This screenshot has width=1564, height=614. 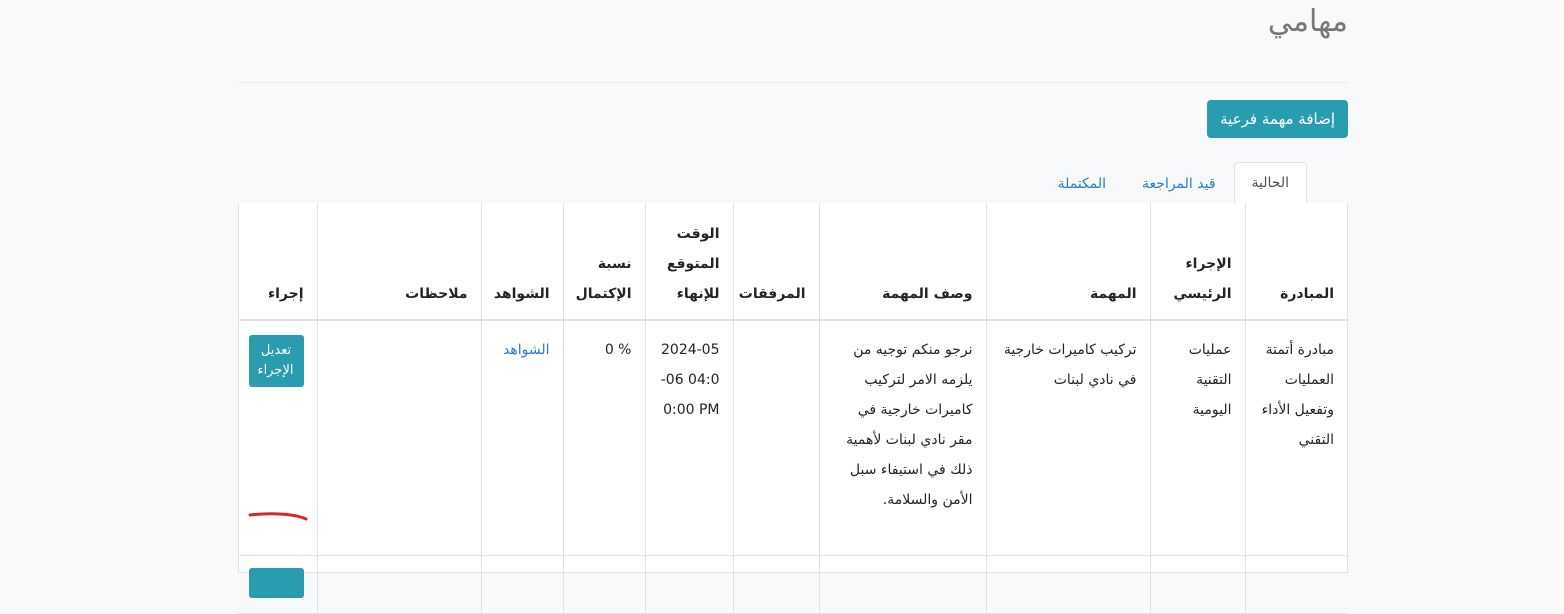 What do you see at coordinates (521, 262) in the screenshot?
I see `header-evidence: الشواهد` at bounding box center [521, 262].